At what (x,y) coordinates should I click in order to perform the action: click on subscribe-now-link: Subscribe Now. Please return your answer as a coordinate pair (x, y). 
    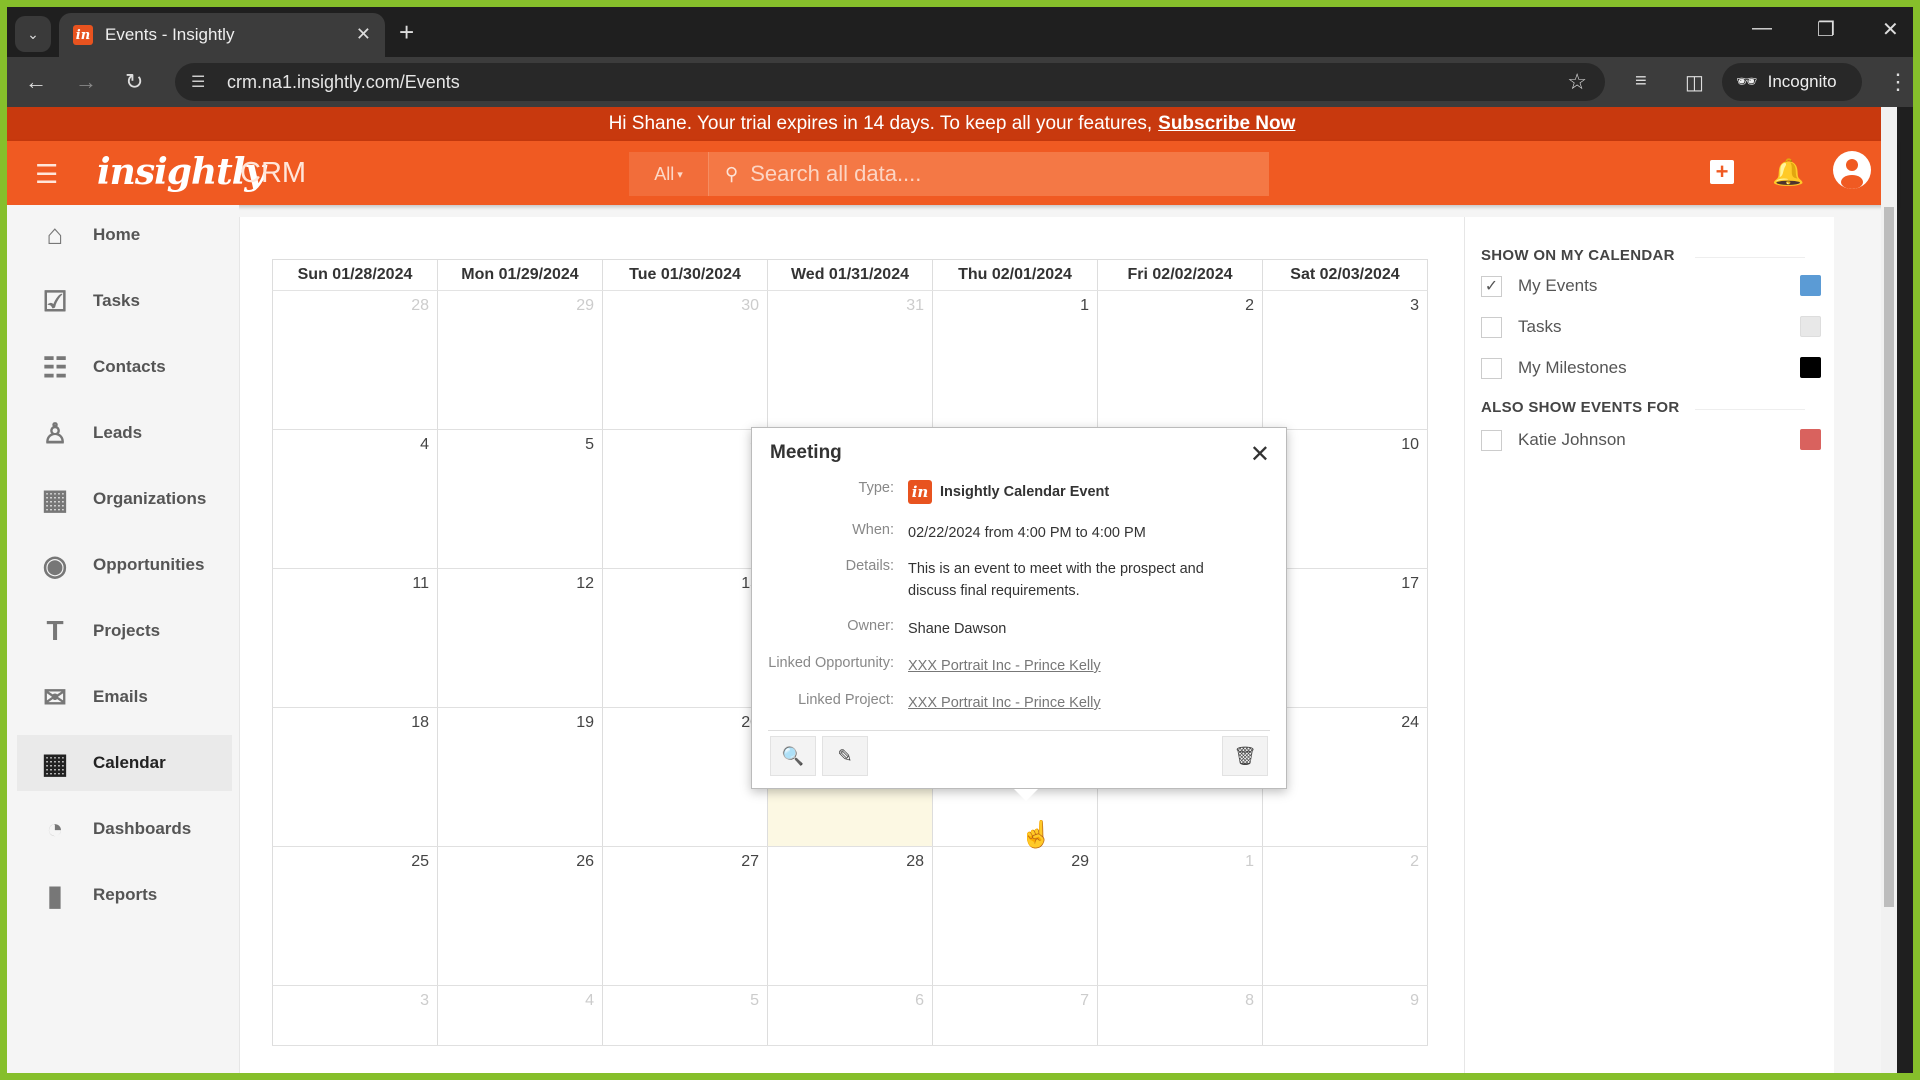
    Looking at the image, I should click on (1226, 124).